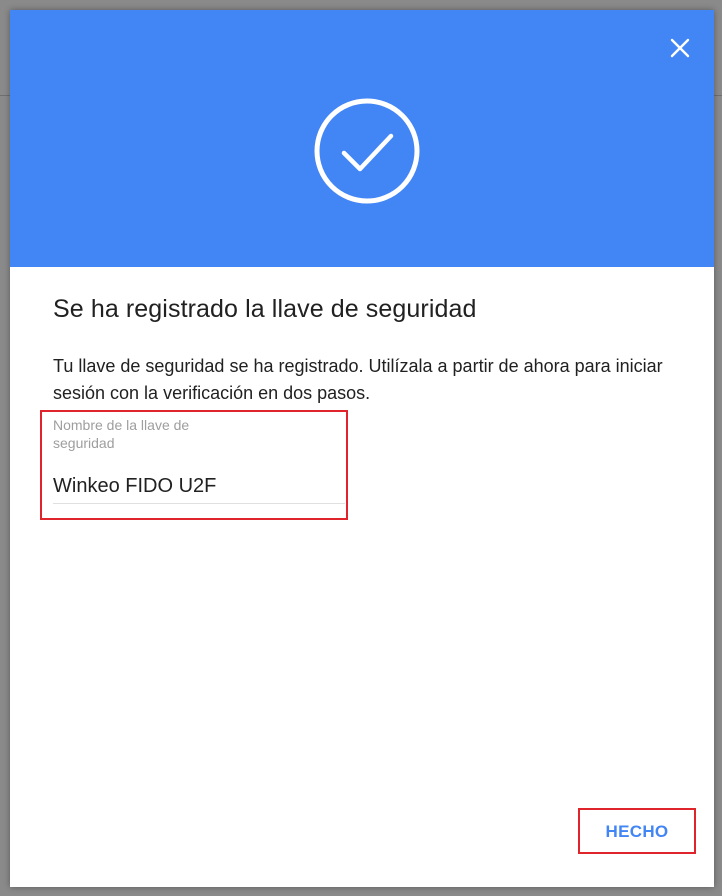  I want to click on dialog-title: Se ha registrado la llave de seguridad, so click(265, 309).